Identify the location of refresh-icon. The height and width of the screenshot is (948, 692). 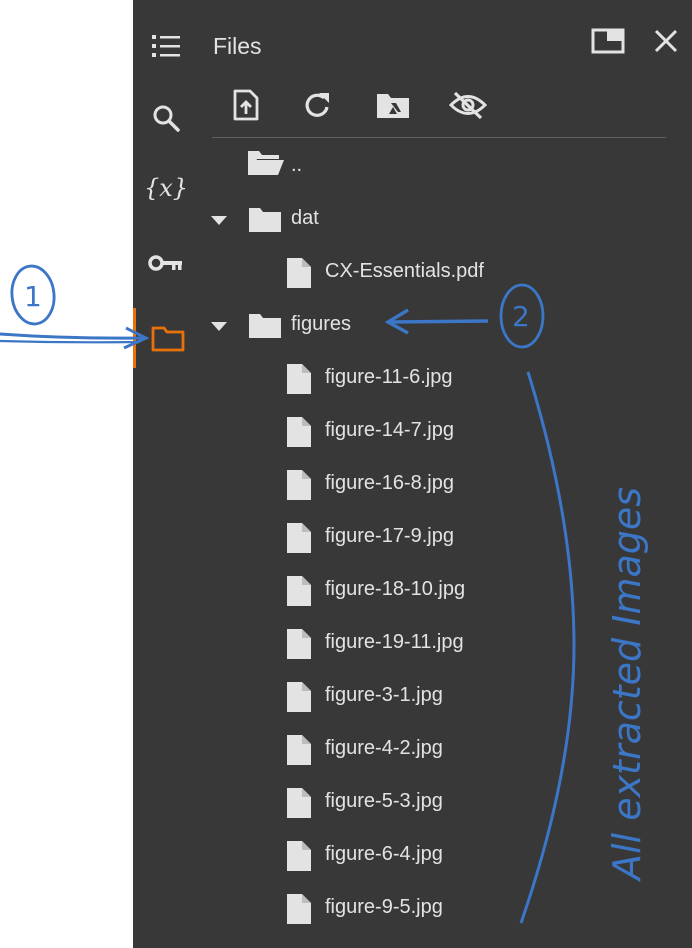
(317, 105).